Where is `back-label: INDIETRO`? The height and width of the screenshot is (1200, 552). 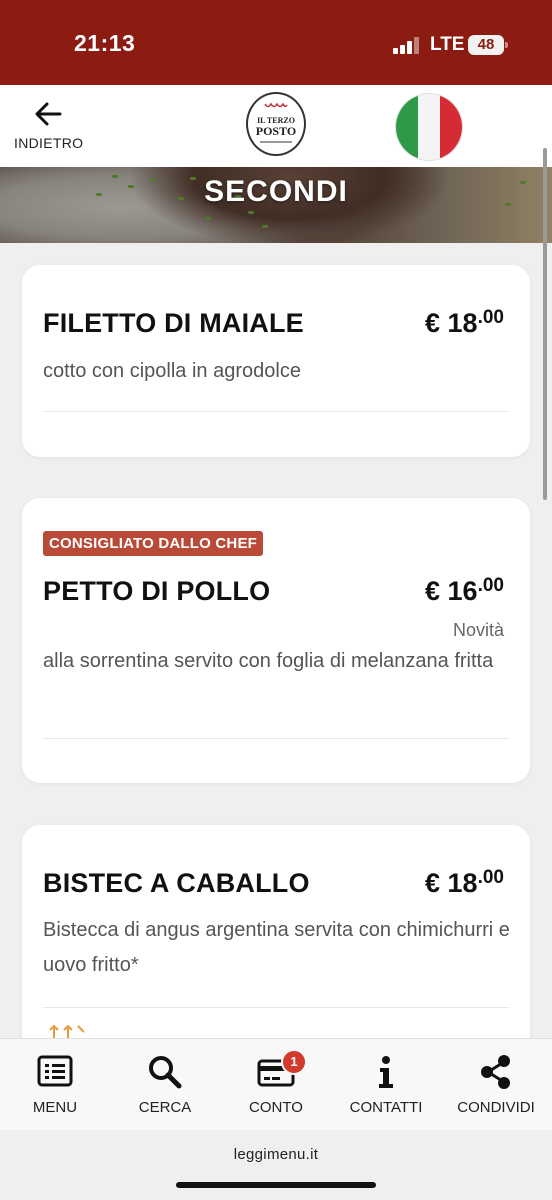 back-label: INDIETRO is located at coordinates (49, 143).